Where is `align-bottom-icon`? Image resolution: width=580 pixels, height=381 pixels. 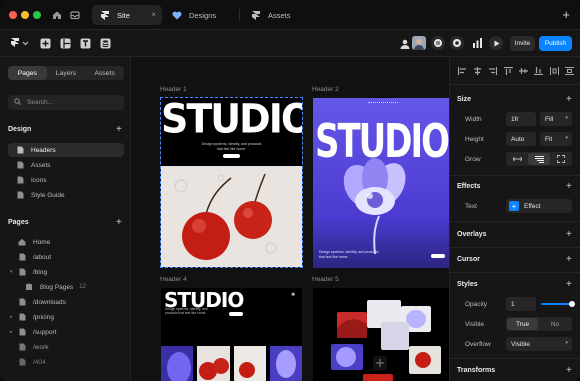
align-bottom-icon is located at coordinates (538, 71).